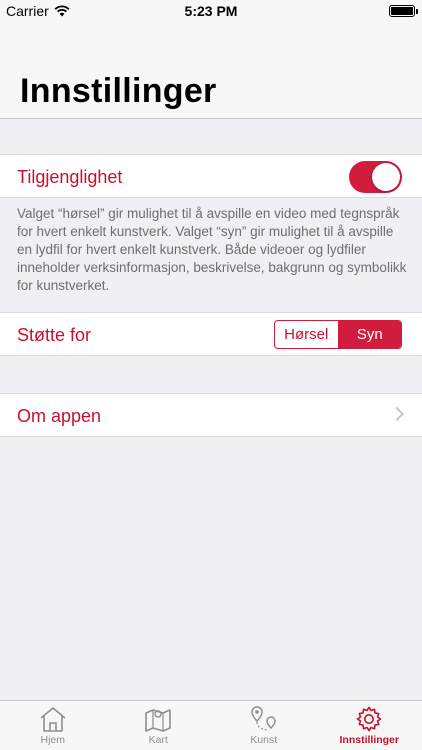  What do you see at coordinates (52, 740) in the screenshot?
I see `tab-label: Hjem` at bounding box center [52, 740].